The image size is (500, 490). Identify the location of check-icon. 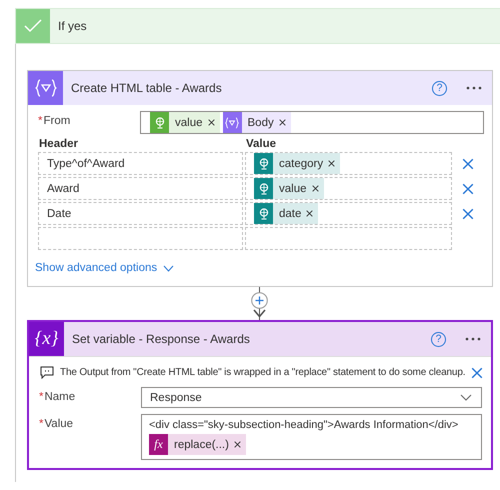
(33, 26).